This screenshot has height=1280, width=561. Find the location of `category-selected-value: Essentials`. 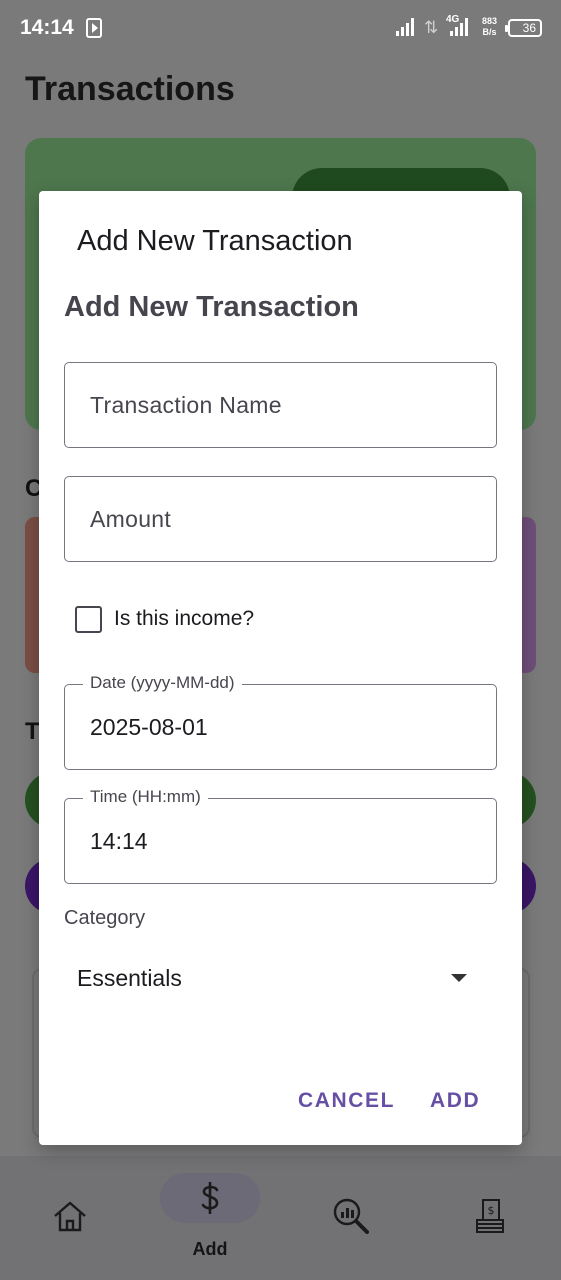

category-selected-value: Essentials is located at coordinates (129, 978).